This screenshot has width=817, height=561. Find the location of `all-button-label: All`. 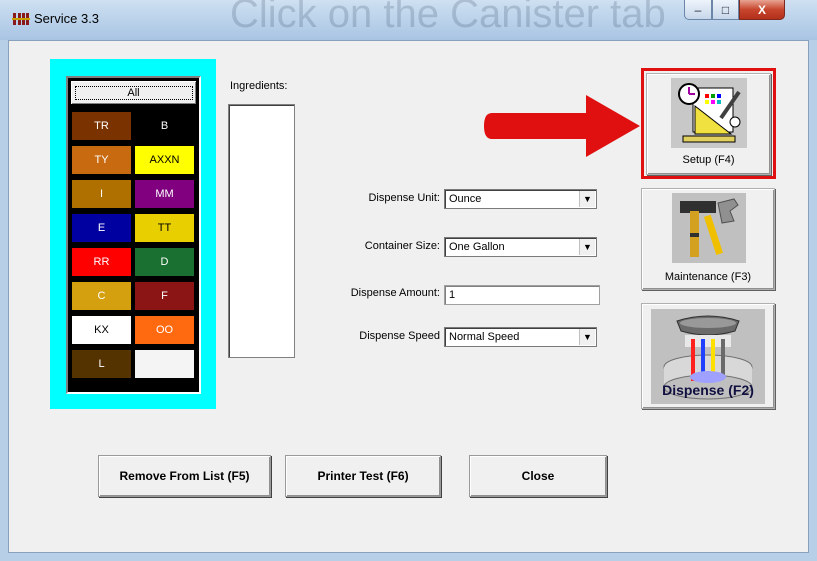

all-button-label: All is located at coordinates (133, 92).